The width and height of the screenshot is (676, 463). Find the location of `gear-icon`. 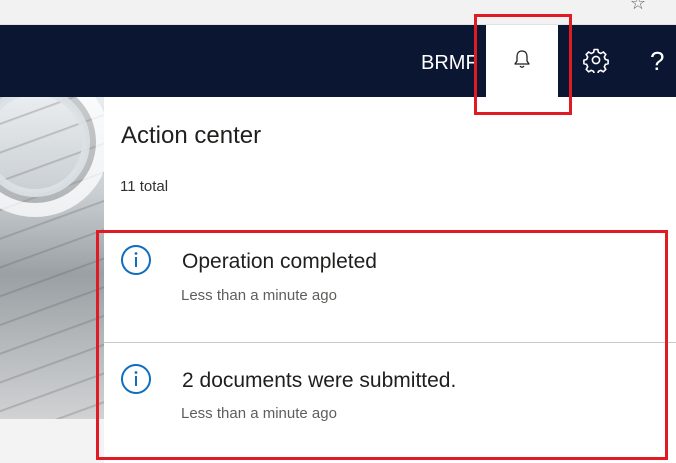

gear-icon is located at coordinates (596, 62).